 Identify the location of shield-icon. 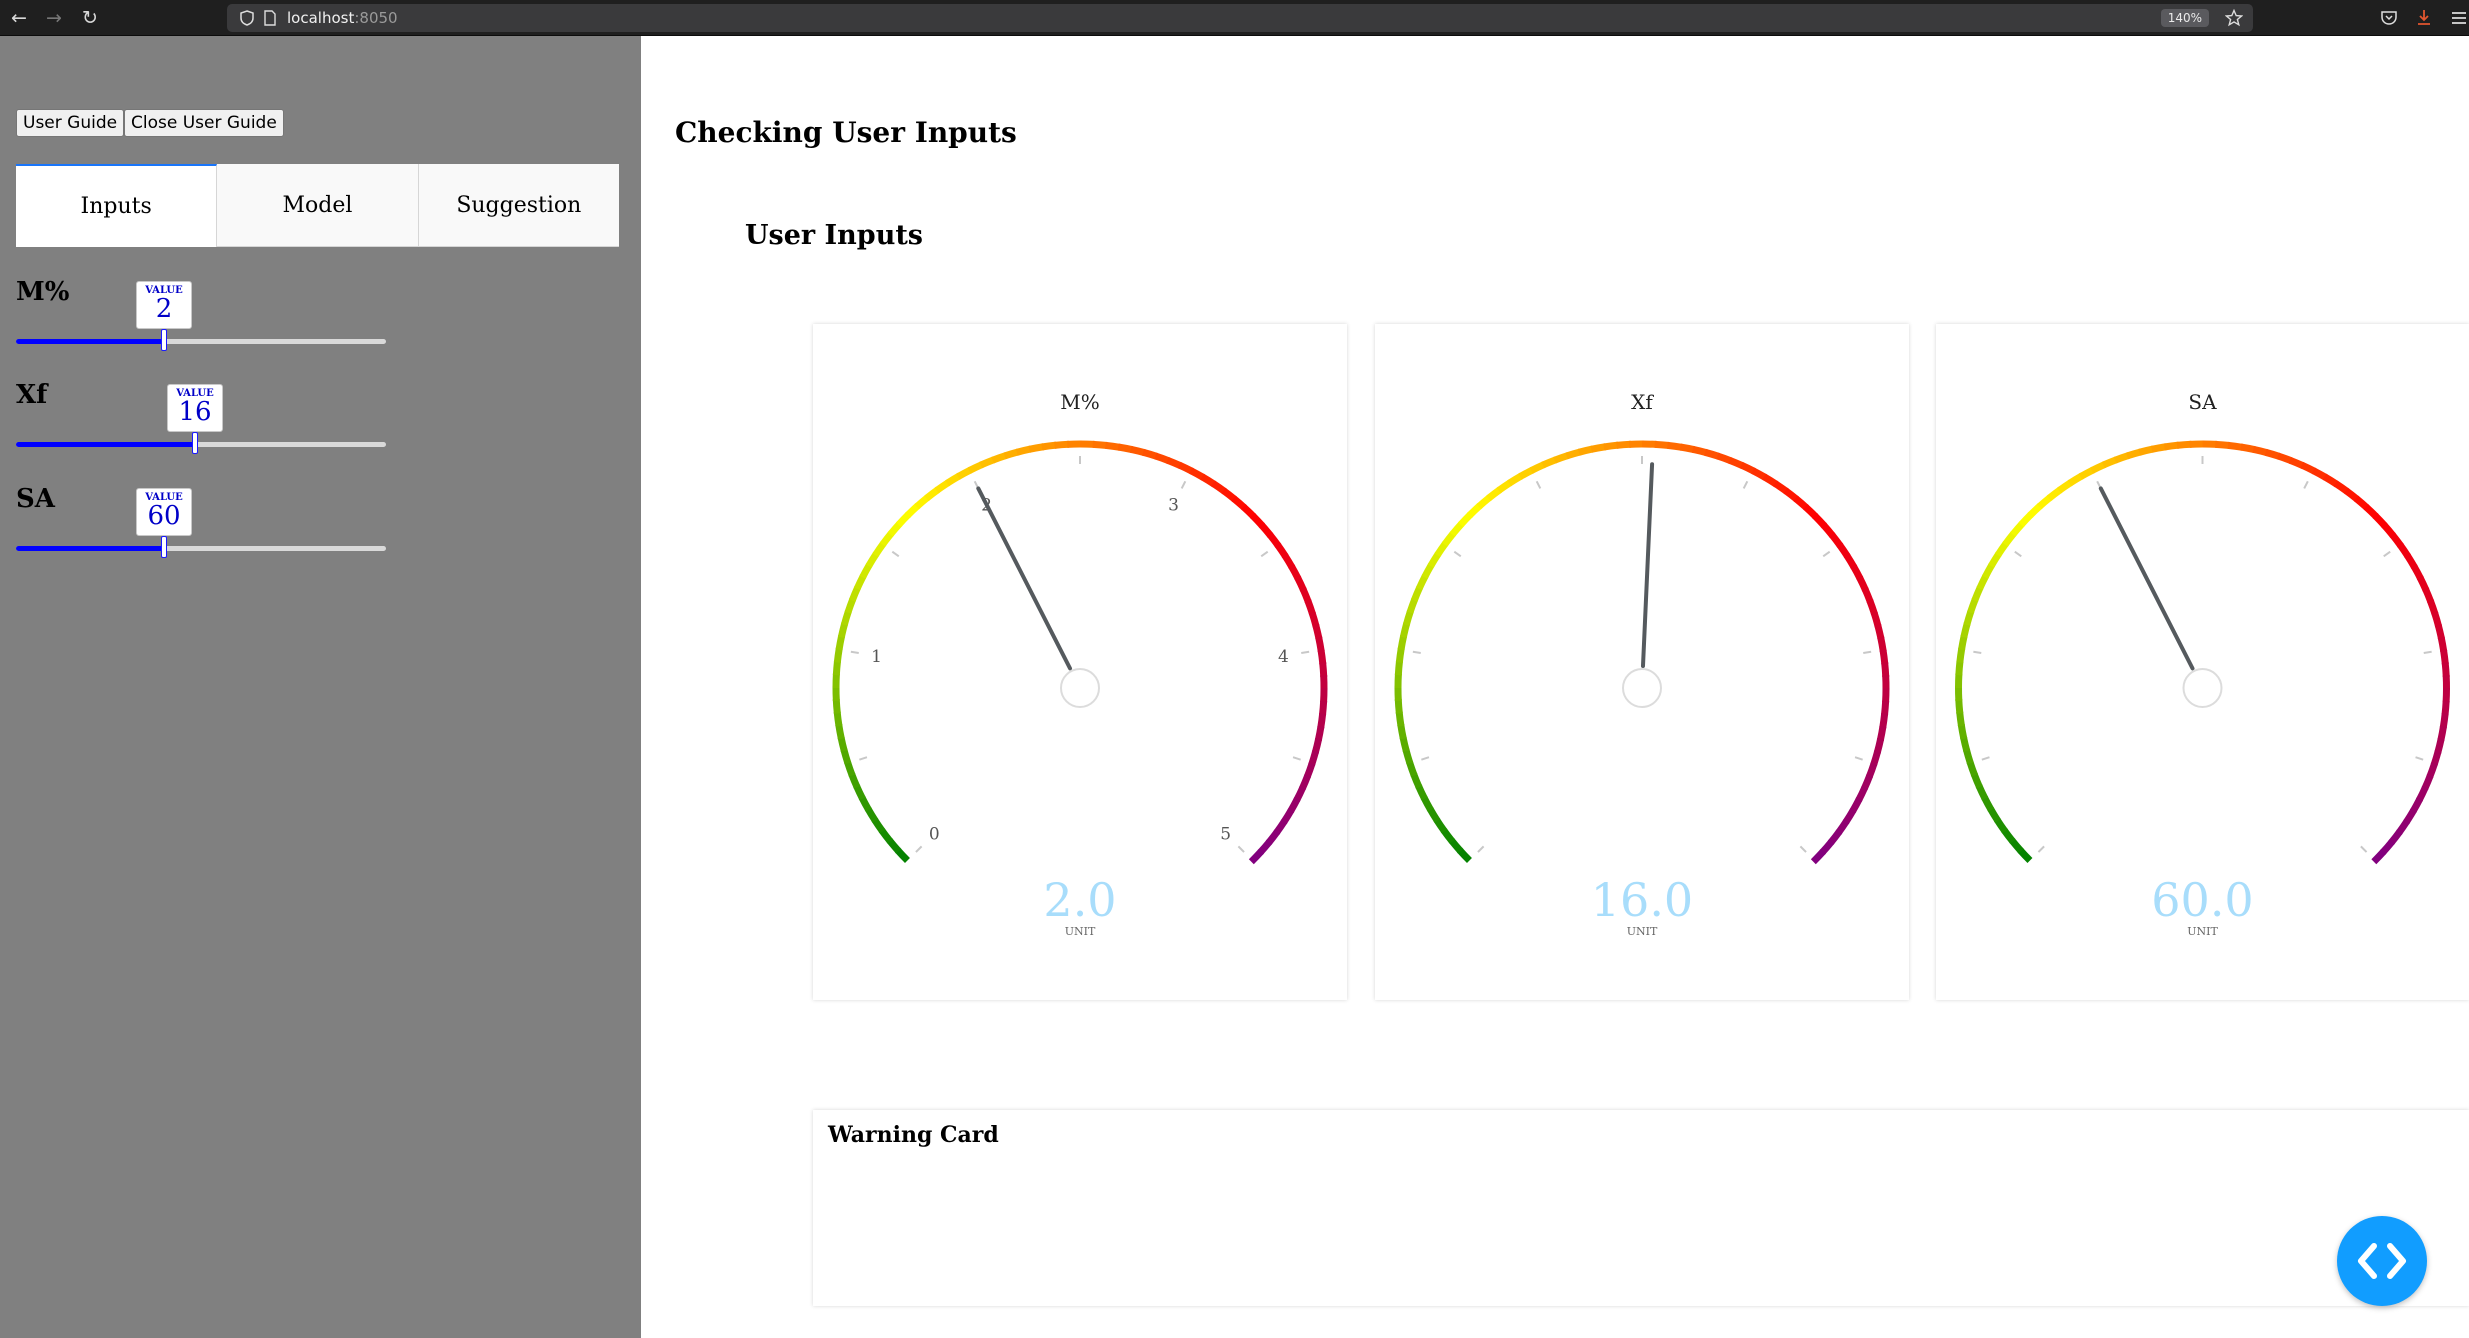
(247, 18).